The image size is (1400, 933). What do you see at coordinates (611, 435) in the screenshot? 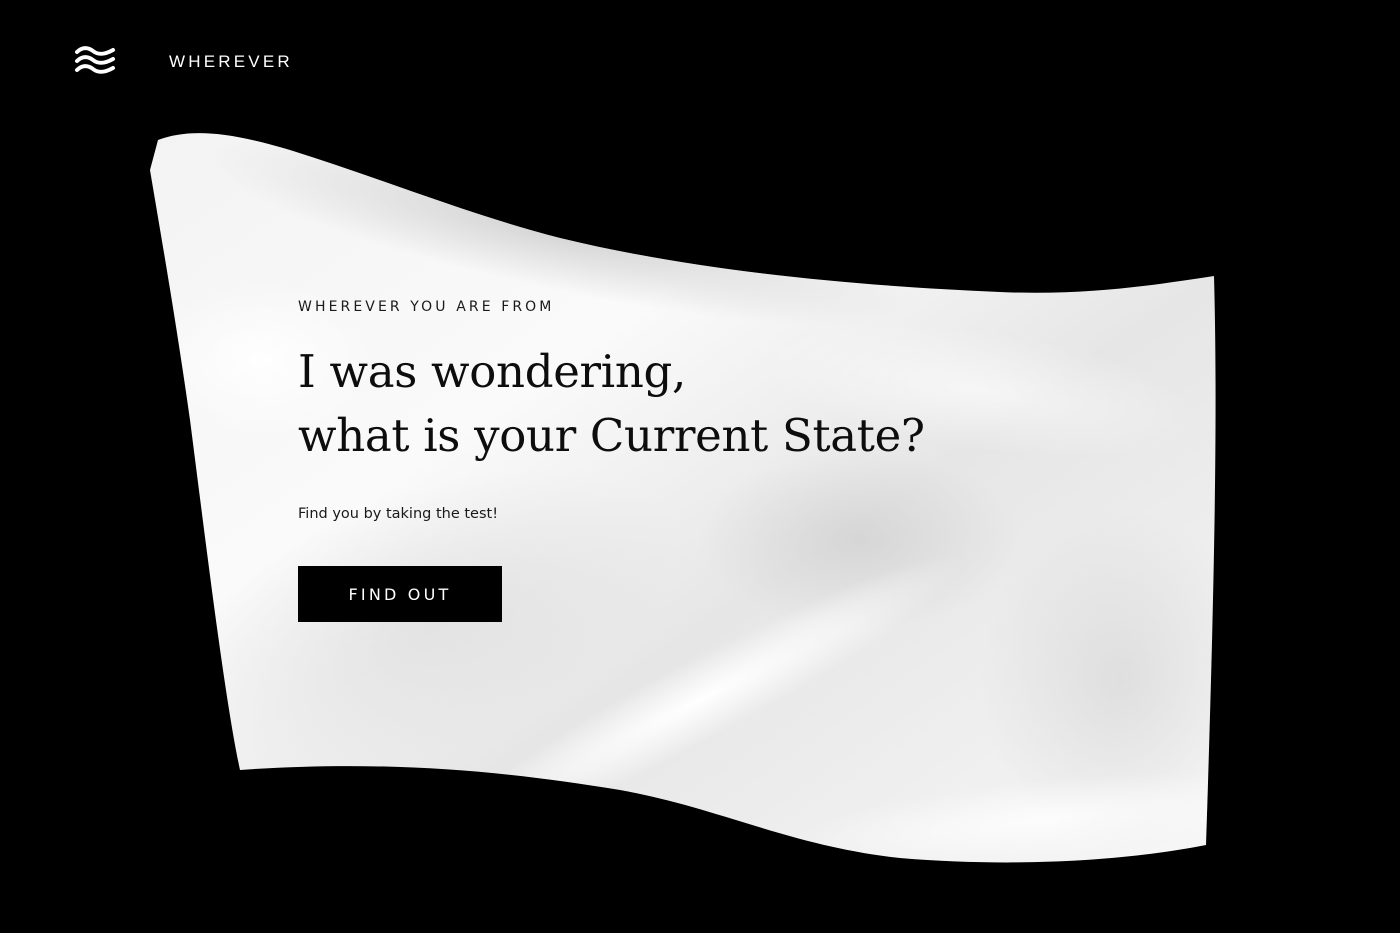
I see `headline-line-2: what is your Current State?` at bounding box center [611, 435].